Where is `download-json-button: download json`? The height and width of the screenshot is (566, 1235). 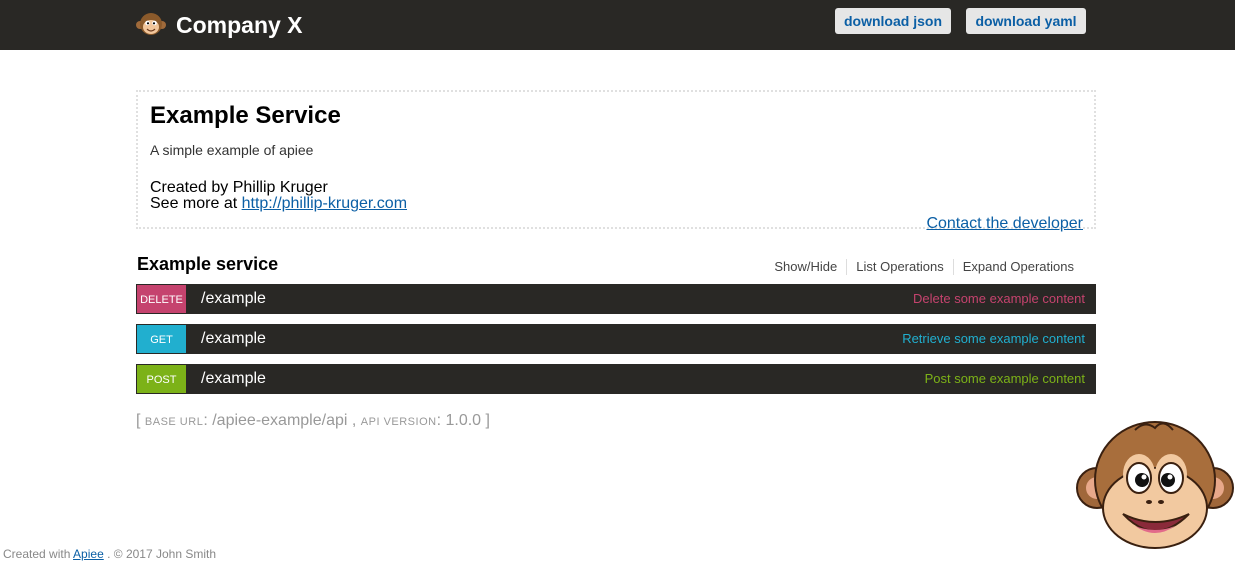
download-json-button: download json is located at coordinates (893, 21).